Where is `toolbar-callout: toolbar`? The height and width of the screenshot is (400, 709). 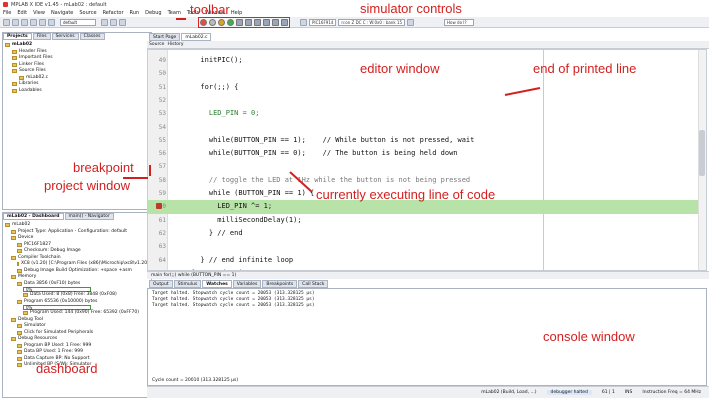
toolbar-callout: toolbar is located at coordinates (210, 9).